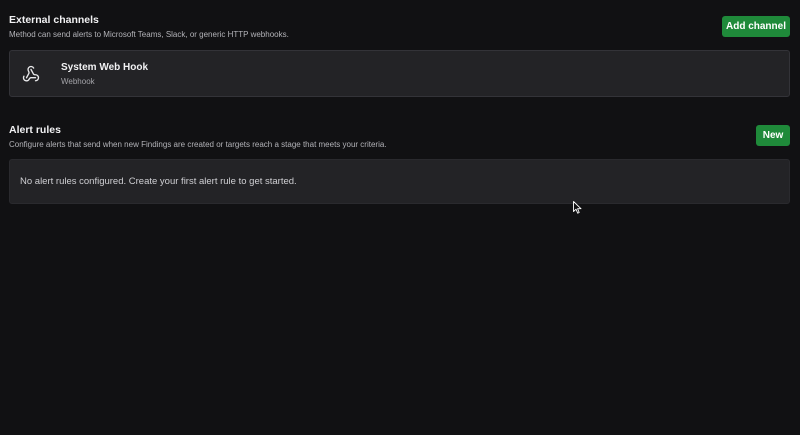  What do you see at coordinates (78, 81) in the screenshot?
I see `channel-type: Webhook` at bounding box center [78, 81].